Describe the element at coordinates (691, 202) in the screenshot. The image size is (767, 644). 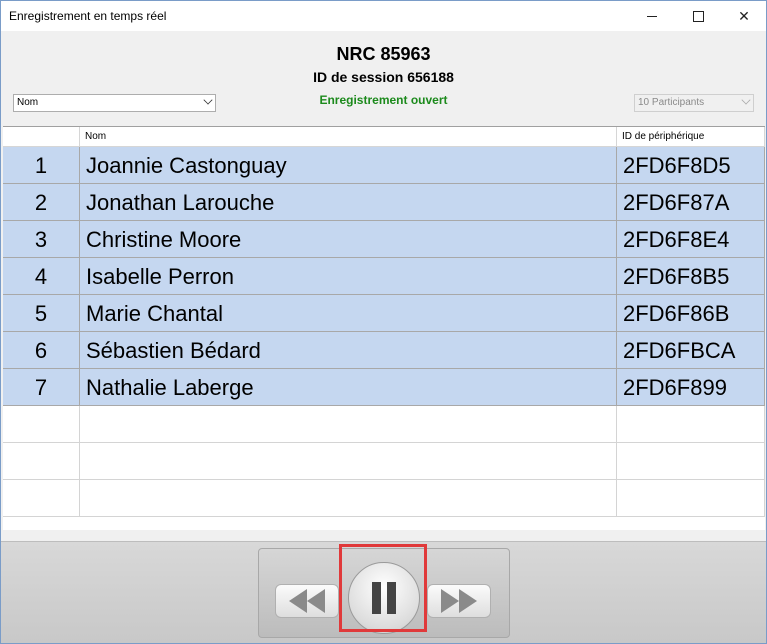
I see `device-id: 2FD6F87A` at that location.